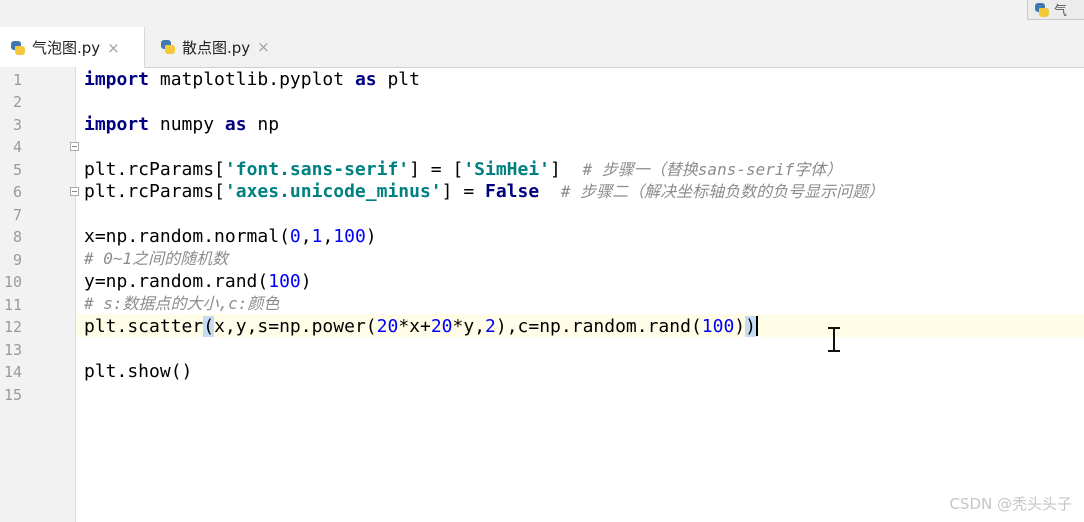  I want to click on code-line-8: x=np.random.normal(0,1,100), so click(230, 237).